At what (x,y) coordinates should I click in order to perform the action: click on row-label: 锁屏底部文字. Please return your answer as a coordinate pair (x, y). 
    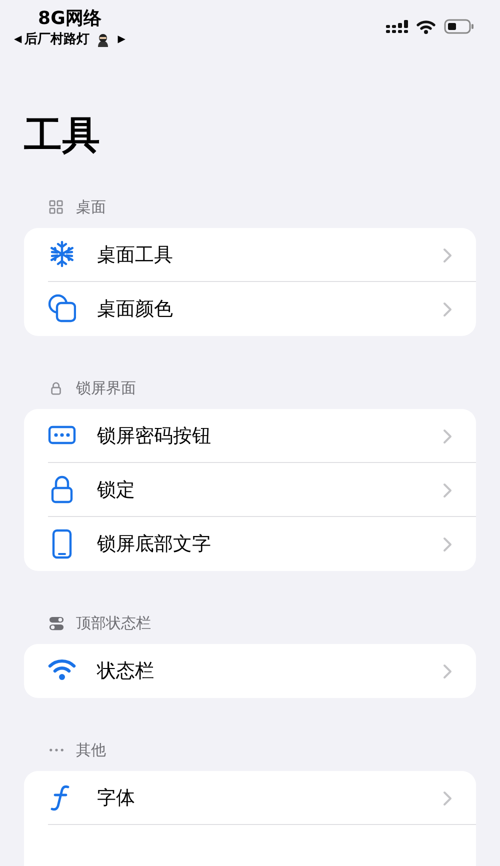
    Looking at the image, I should click on (154, 544).